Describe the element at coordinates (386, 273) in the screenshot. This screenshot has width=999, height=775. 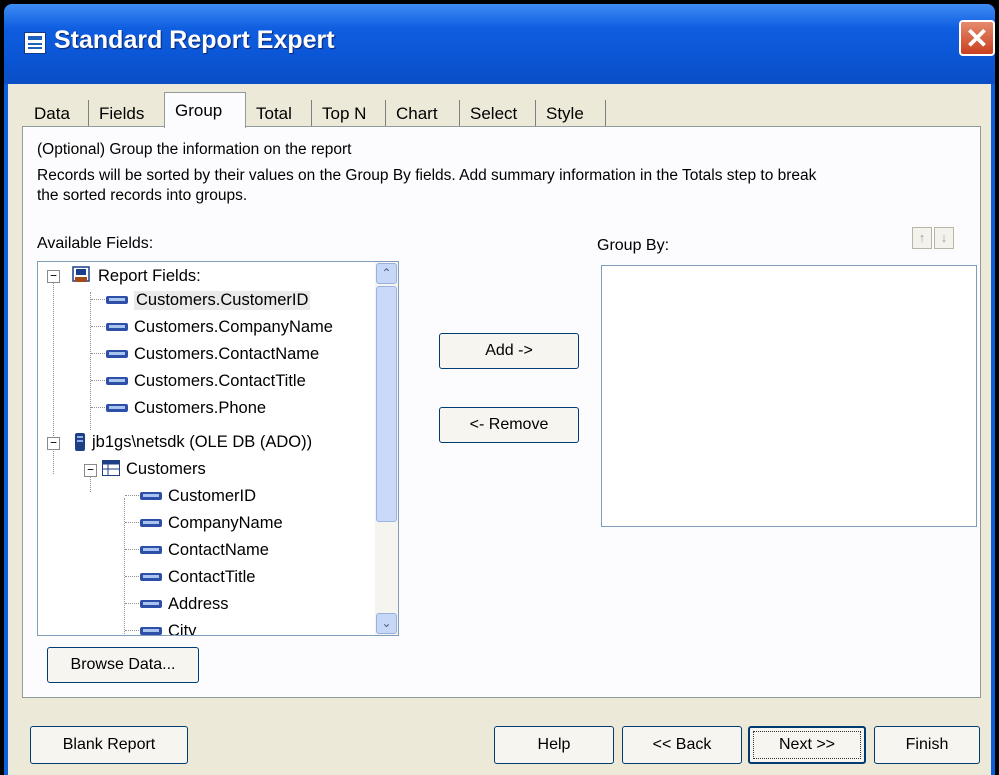
I see `scroll-up-icon: ⌃` at that location.